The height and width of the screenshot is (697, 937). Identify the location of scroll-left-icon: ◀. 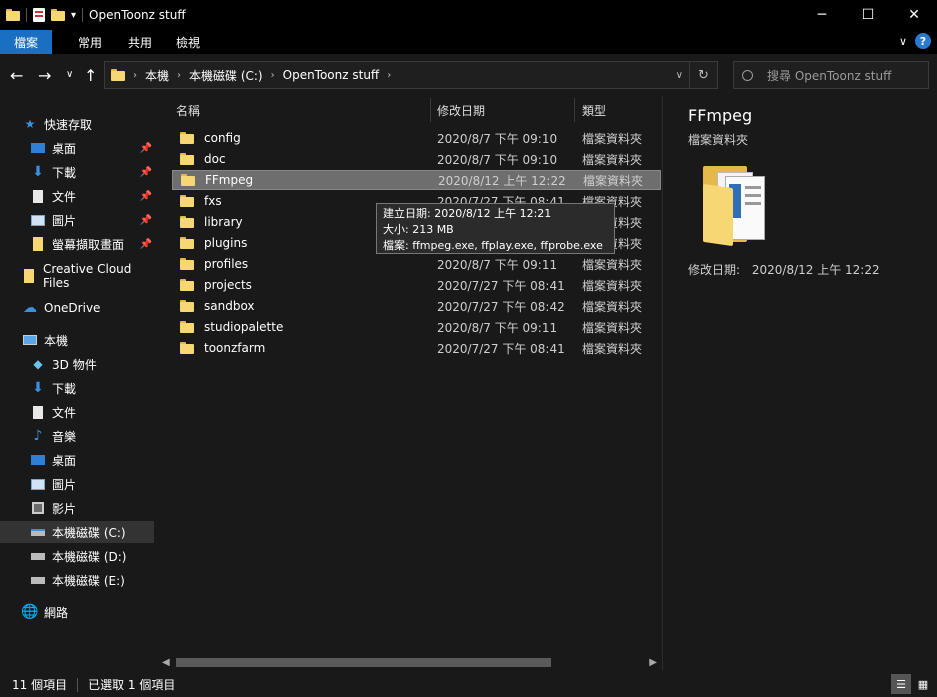
(166, 662).